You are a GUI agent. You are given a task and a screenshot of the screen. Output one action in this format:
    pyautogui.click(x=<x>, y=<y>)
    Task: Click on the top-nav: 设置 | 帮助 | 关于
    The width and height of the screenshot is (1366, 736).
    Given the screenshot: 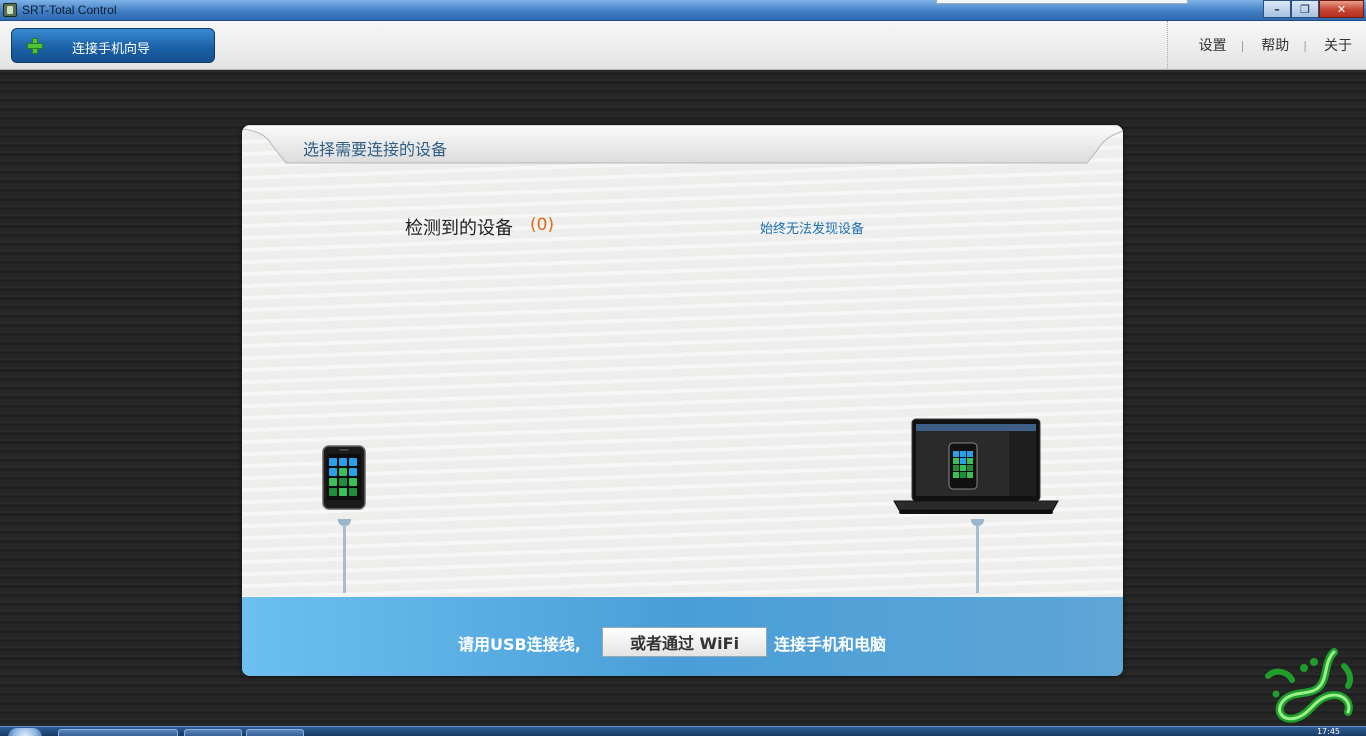 What is the action you would take?
    pyautogui.click(x=1266, y=45)
    